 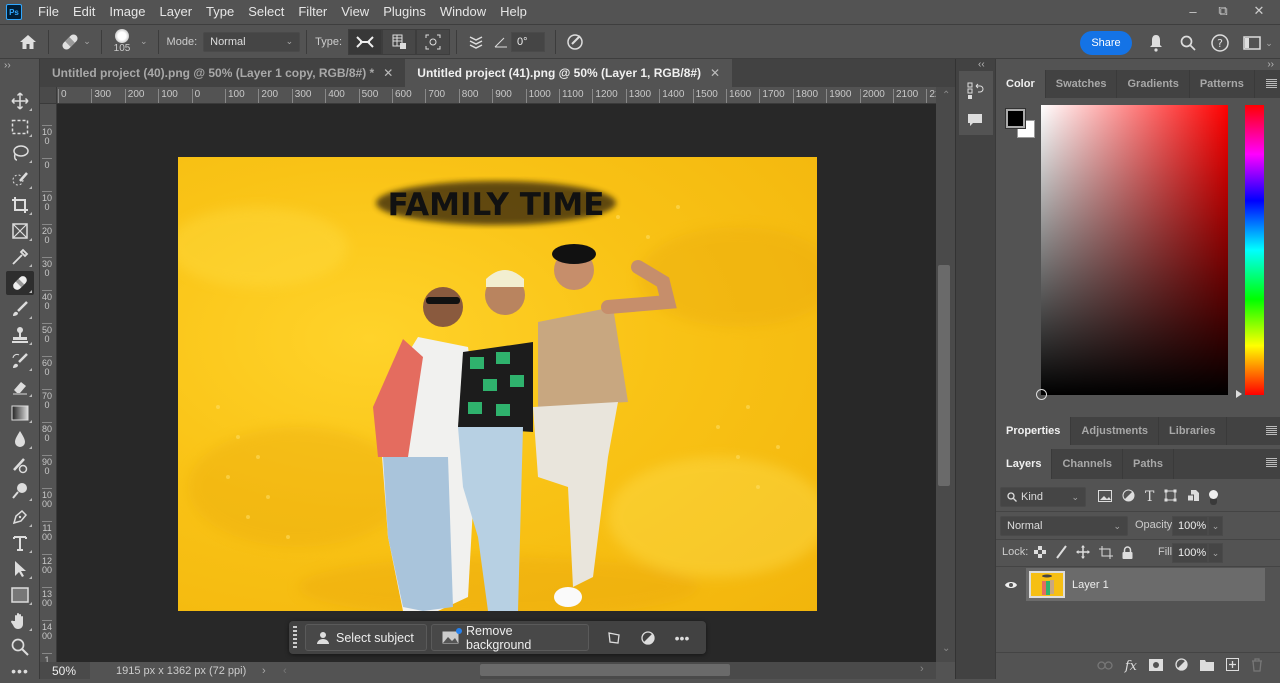 What do you see at coordinates (1041, 394) in the screenshot?
I see `color-picker-cursor` at bounding box center [1041, 394].